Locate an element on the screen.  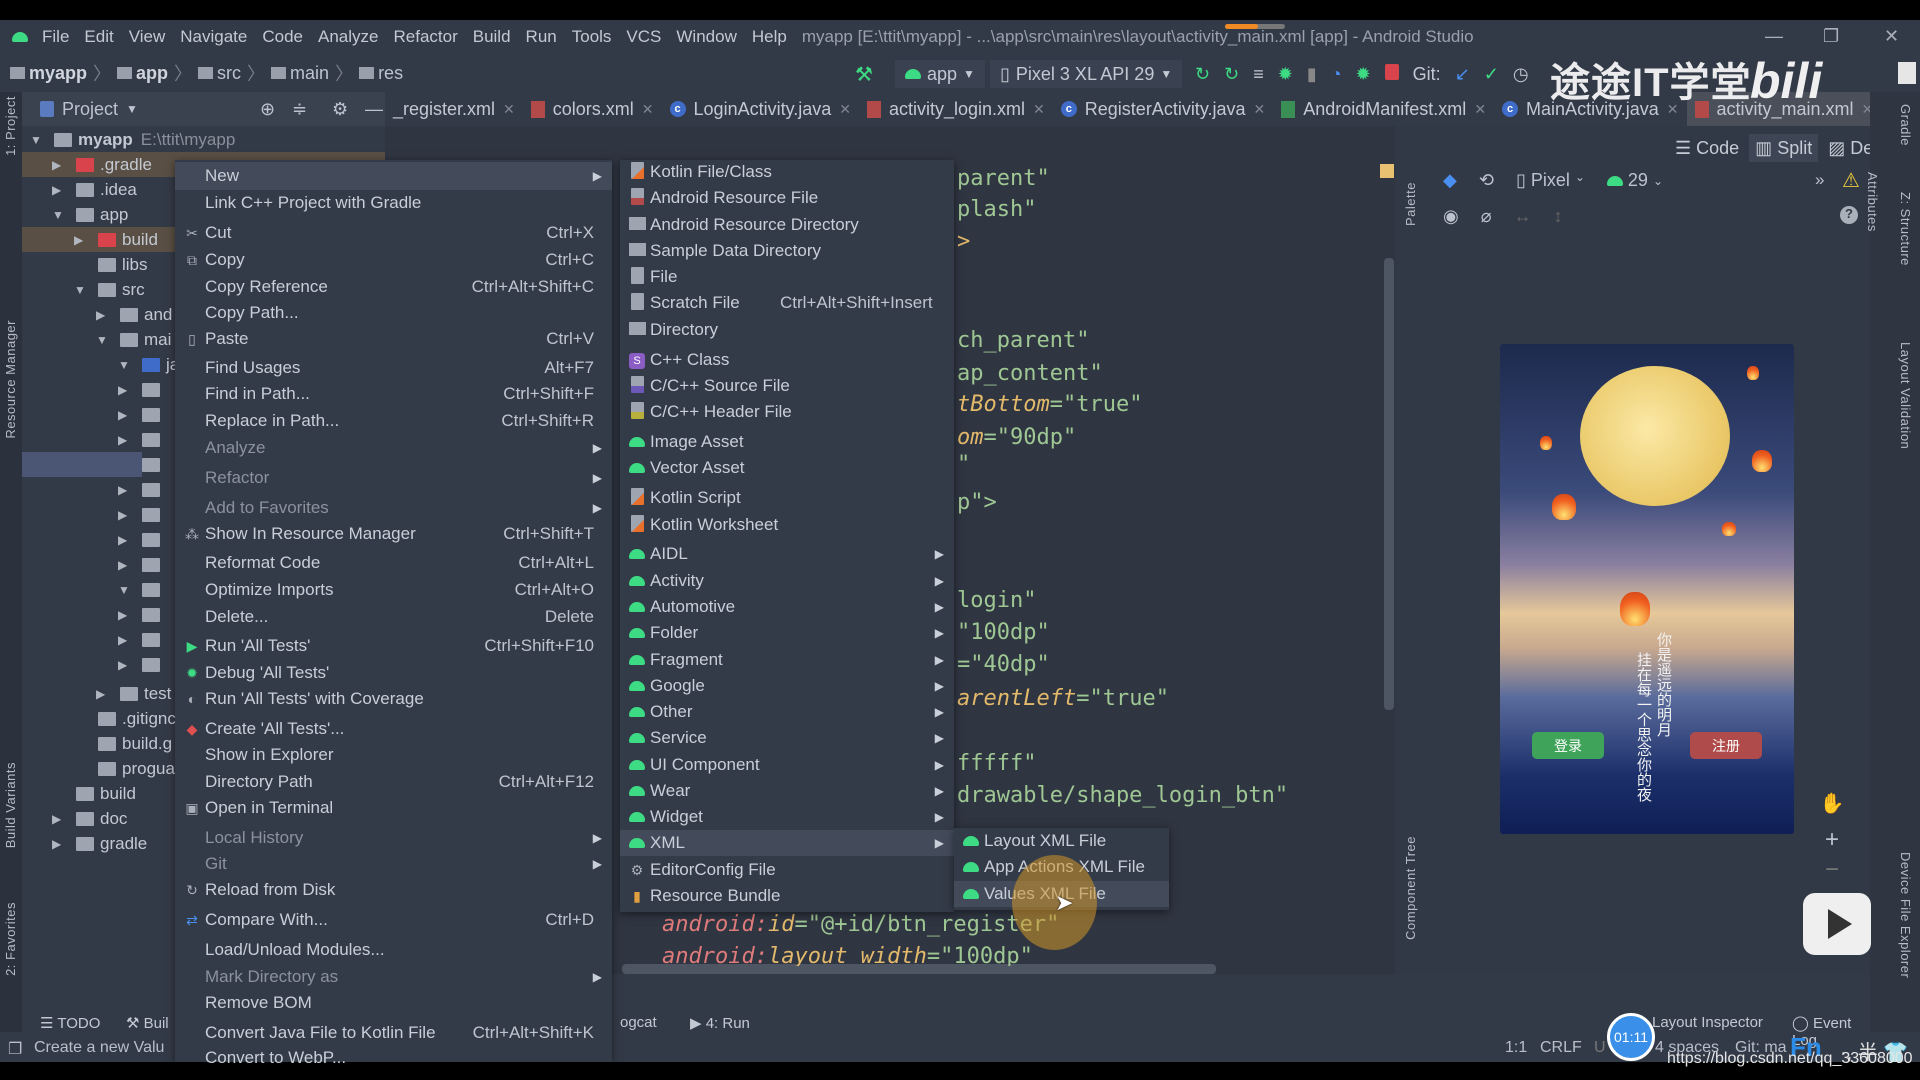
menu-tools: Tools is located at coordinates (592, 37).